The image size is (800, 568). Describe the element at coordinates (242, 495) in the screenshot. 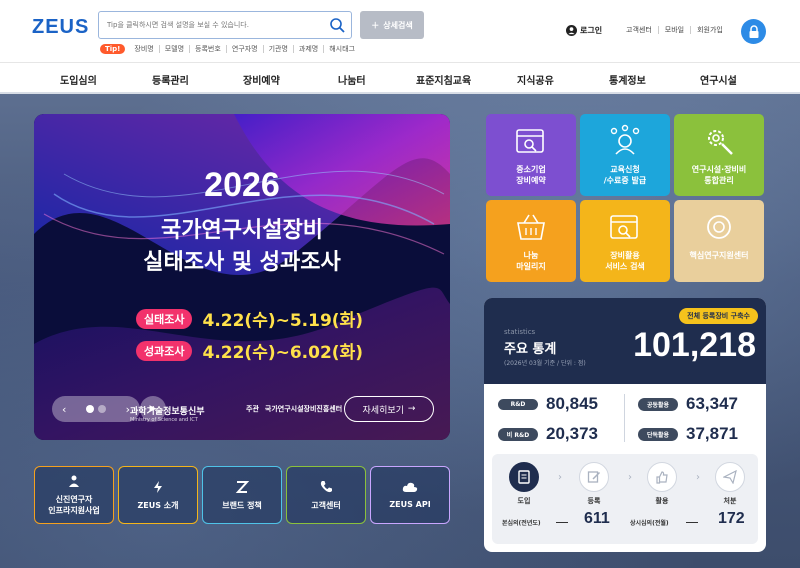

I see `quick-link-brand-policy: 브랜드 정책` at that location.